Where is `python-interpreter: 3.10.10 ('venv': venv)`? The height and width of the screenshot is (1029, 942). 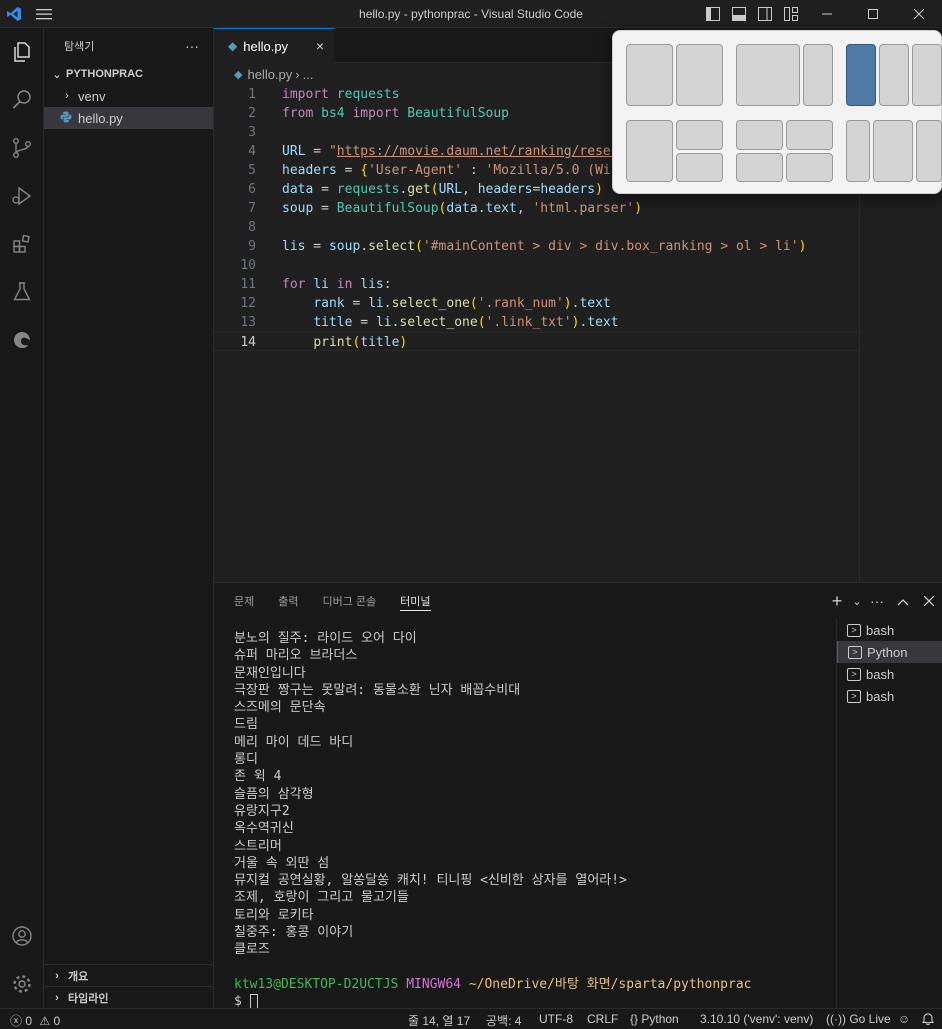 python-interpreter: 3.10.10 ('venv': venv) is located at coordinates (756, 1019).